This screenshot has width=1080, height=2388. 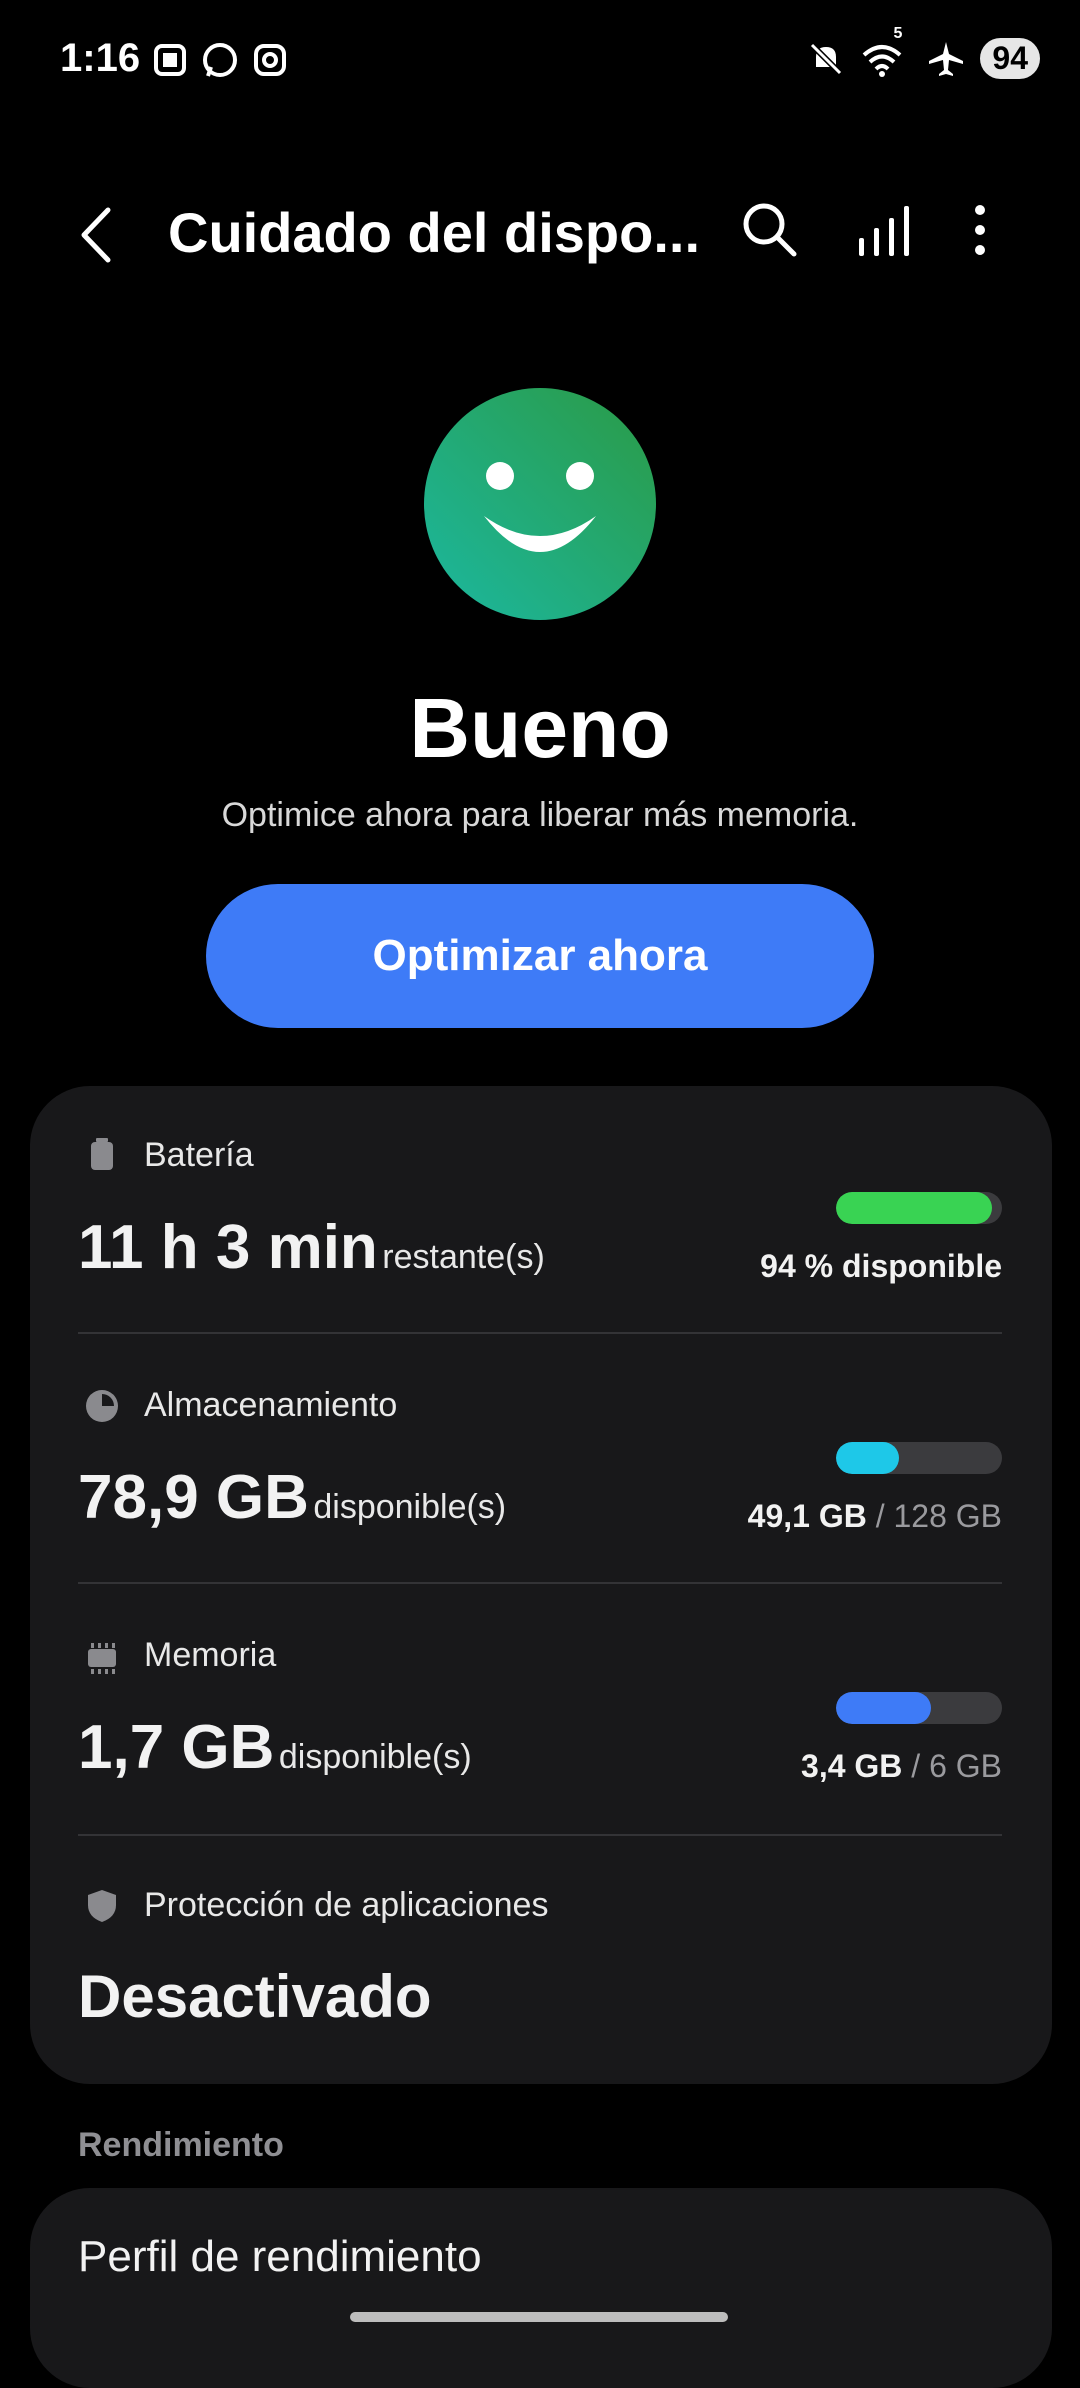 I want to click on wifi-label: 5, so click(x=898, y=33).